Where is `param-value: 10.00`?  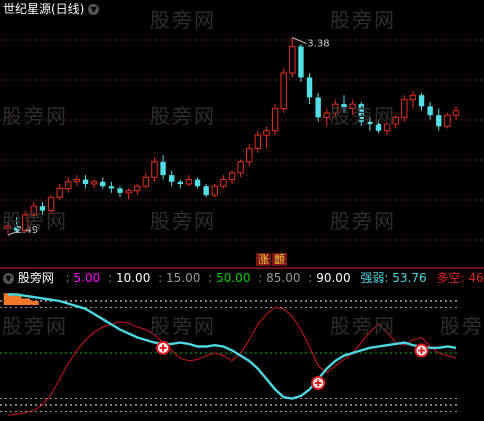
param-value: 10.00 is located at coordinates (133, 278).